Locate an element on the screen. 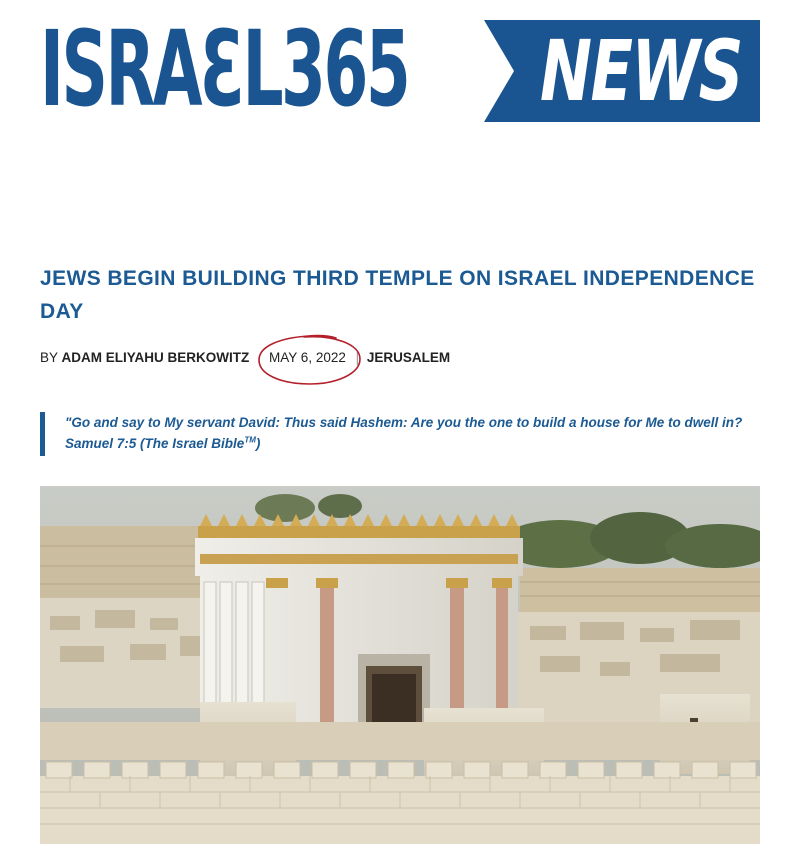 This screenshot has width=800, height=856. site-logo: ISRAƐL365 NEWS is located at coordinates (400, 69).